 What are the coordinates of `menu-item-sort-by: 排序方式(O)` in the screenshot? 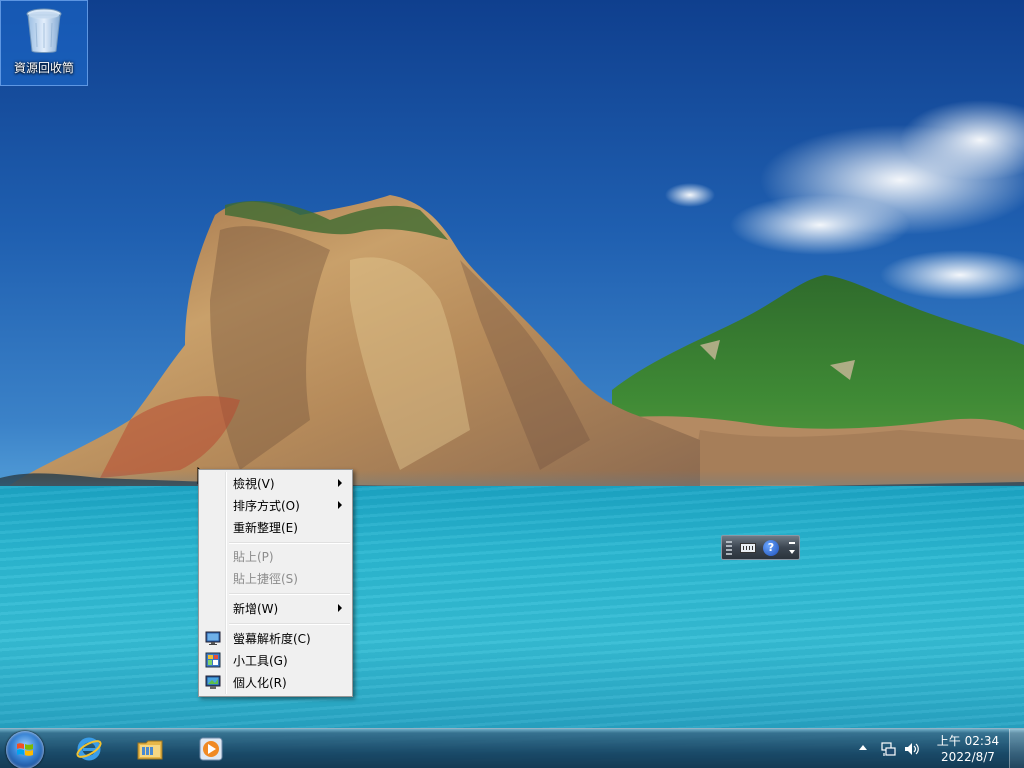 It's located at (275, 505).